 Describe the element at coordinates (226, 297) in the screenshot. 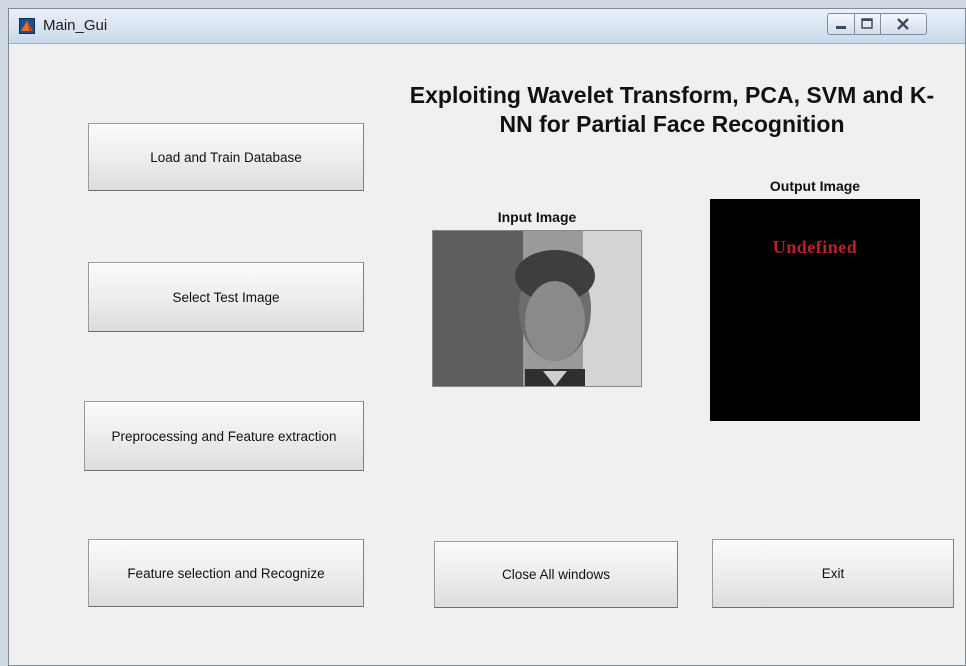

I see `select-test-image-button: Select Test Image` at that location.